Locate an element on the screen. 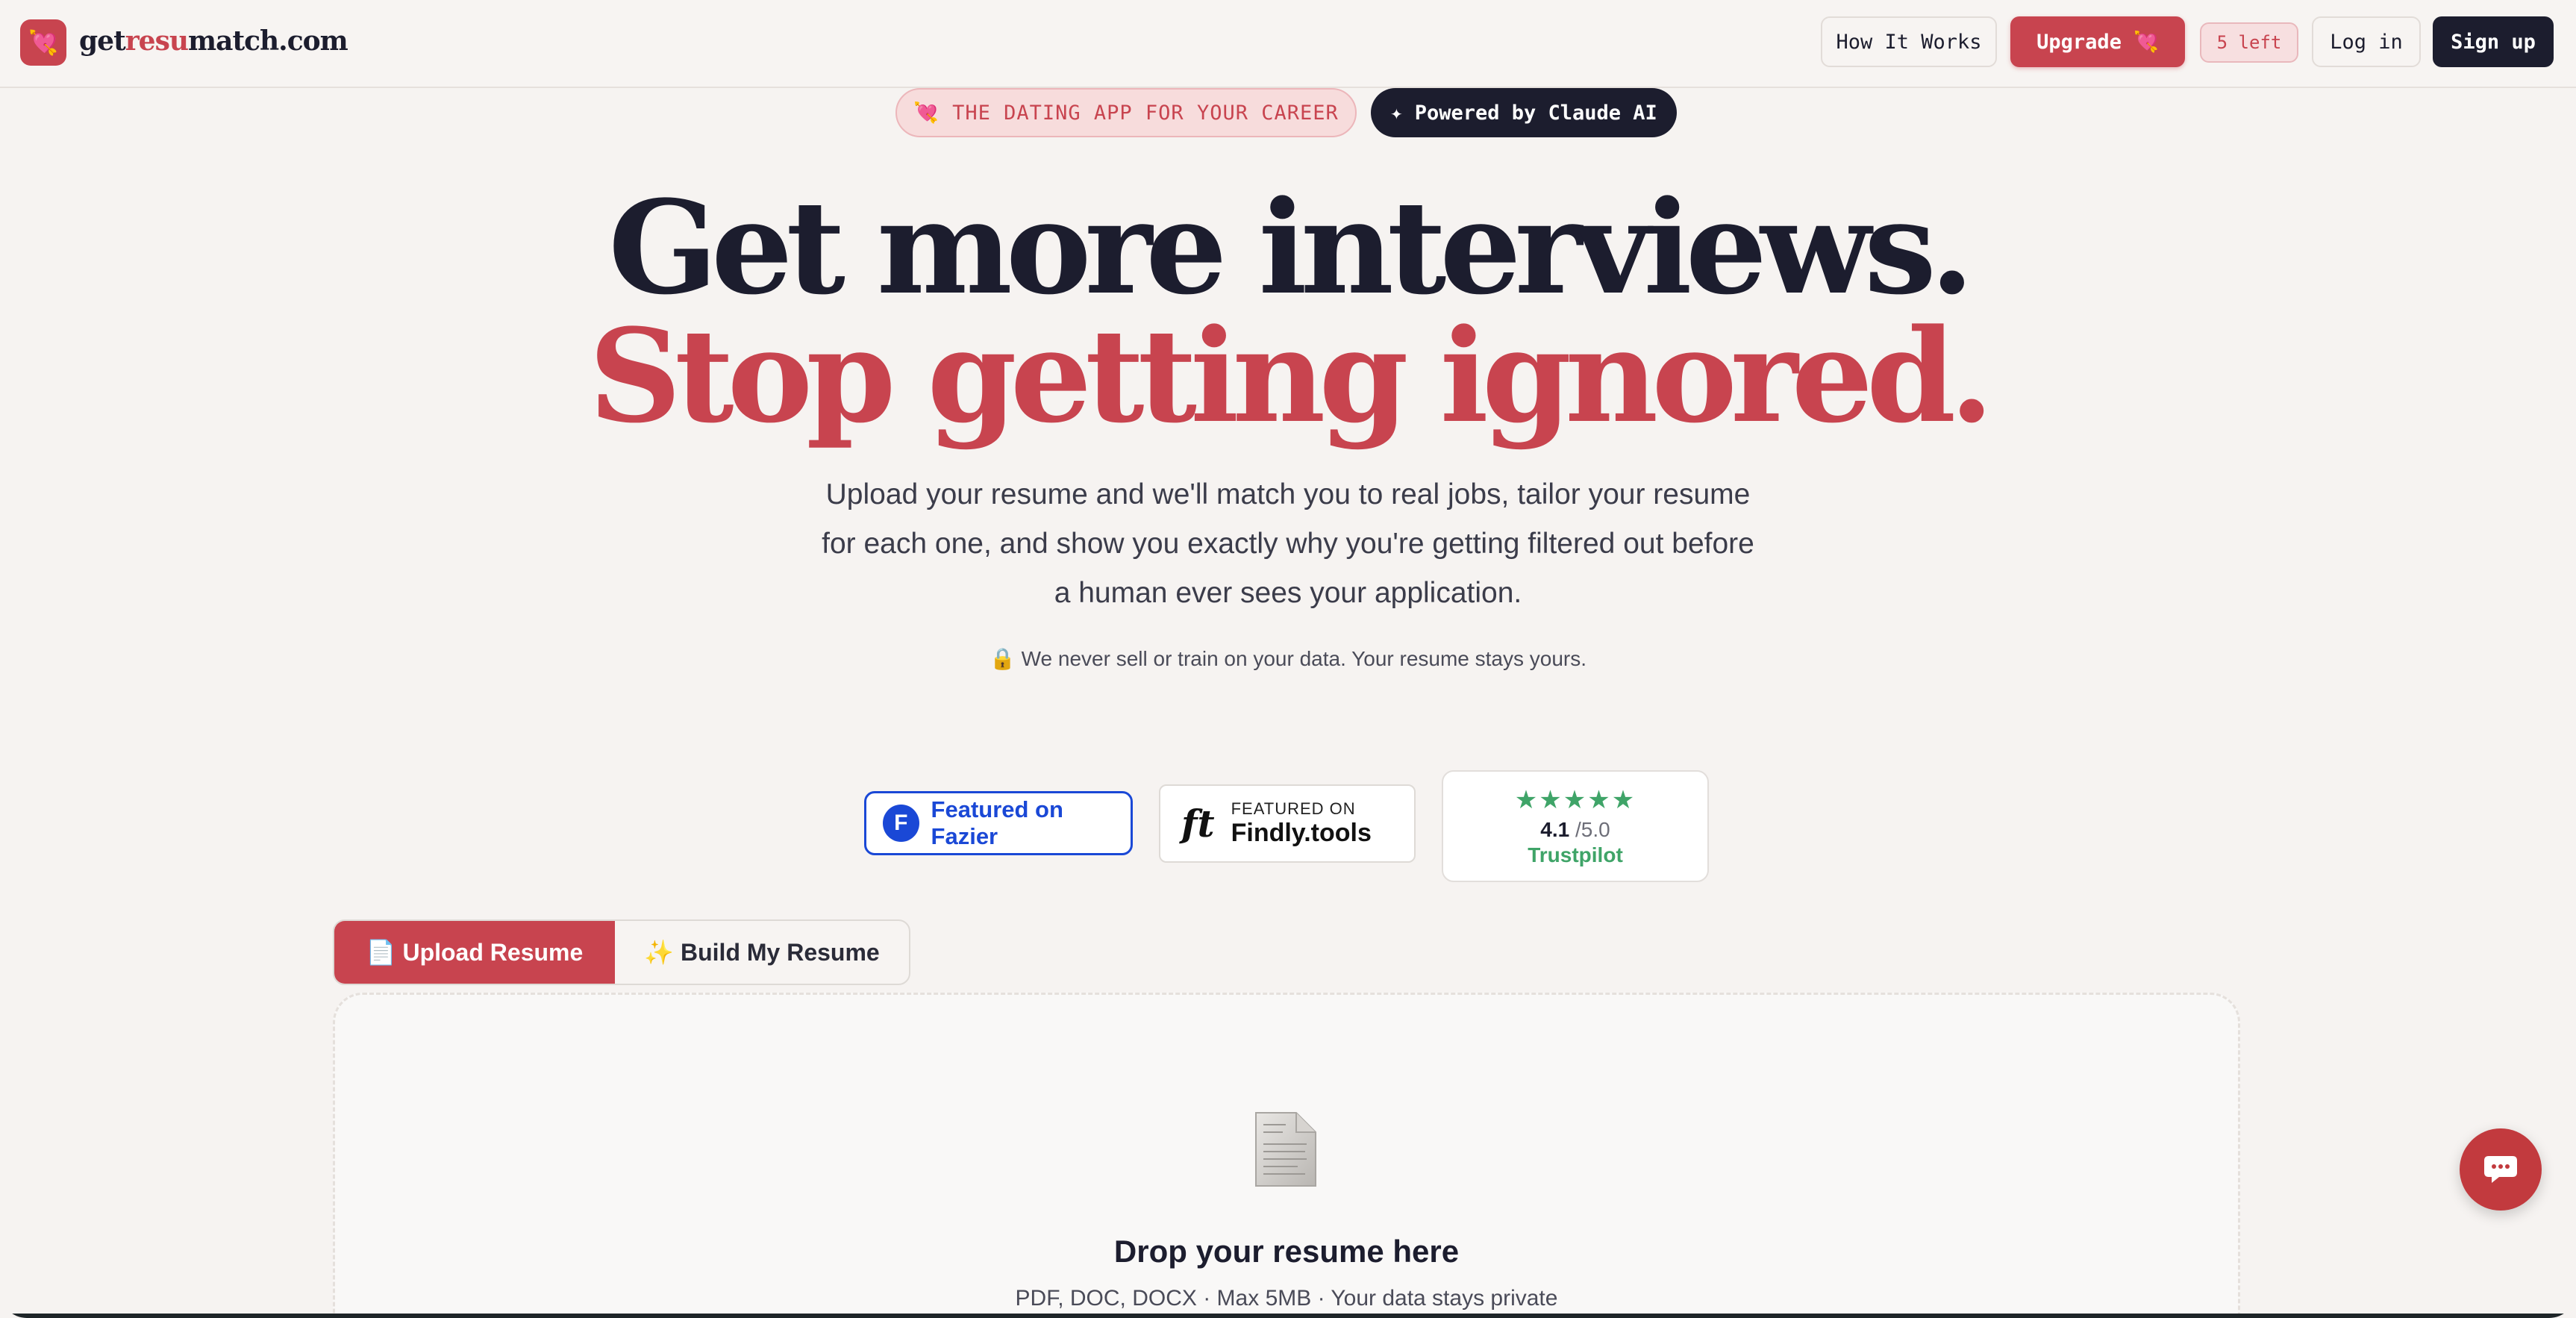  trustpilot-label: Trustpilot is located at coordinates (1575, 854).